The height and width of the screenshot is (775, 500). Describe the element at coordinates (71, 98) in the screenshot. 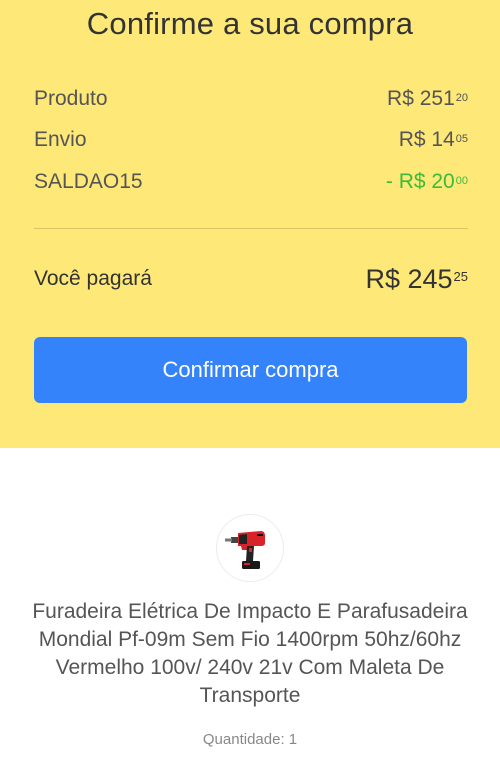

I see `line-label: Produto` at that location.